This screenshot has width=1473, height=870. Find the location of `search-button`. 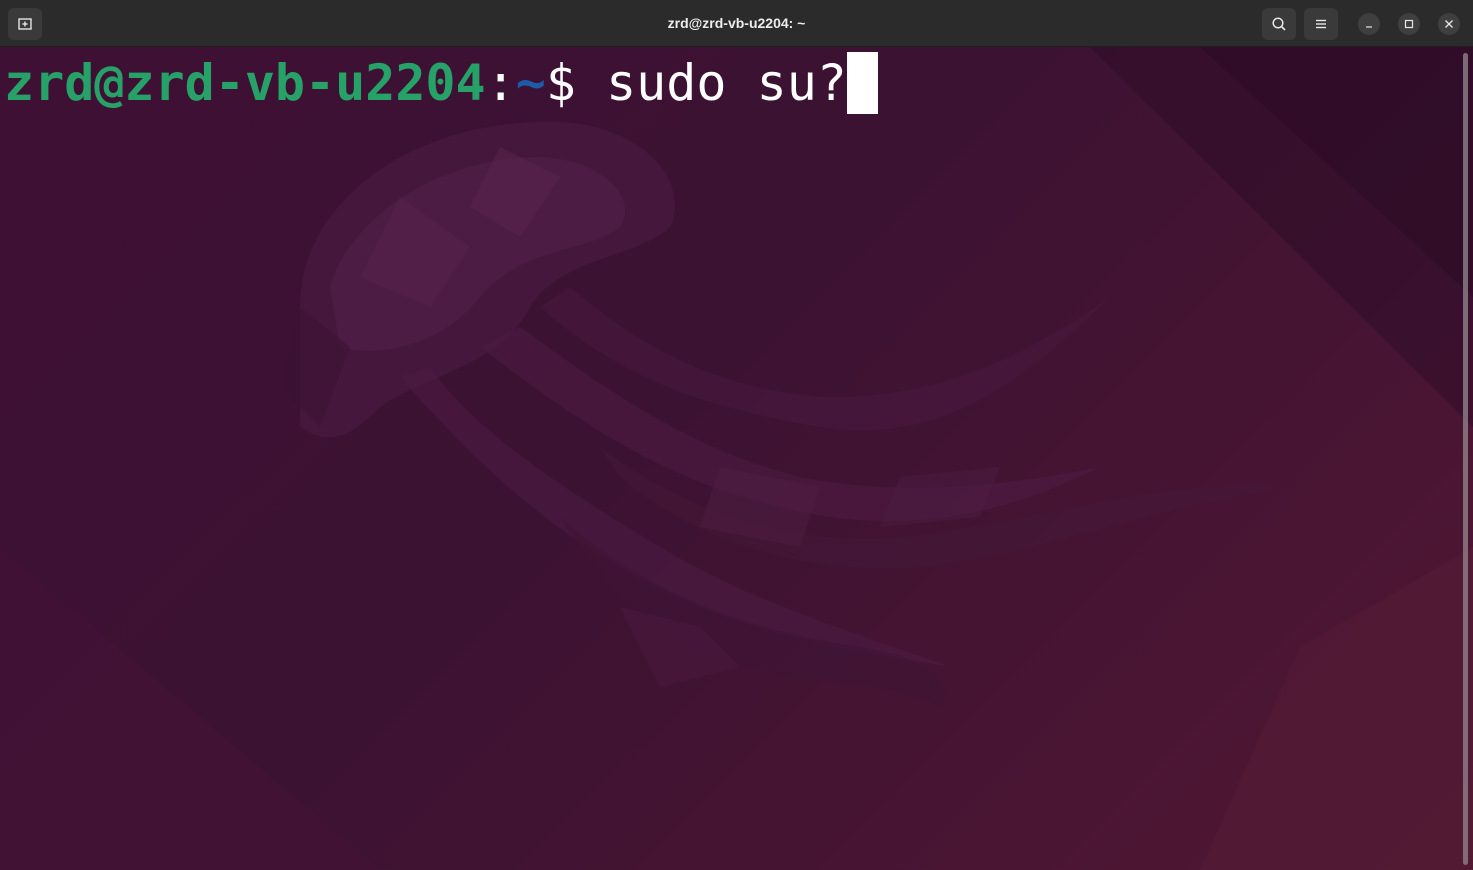

search-button is located at coordinates (1279, 24).